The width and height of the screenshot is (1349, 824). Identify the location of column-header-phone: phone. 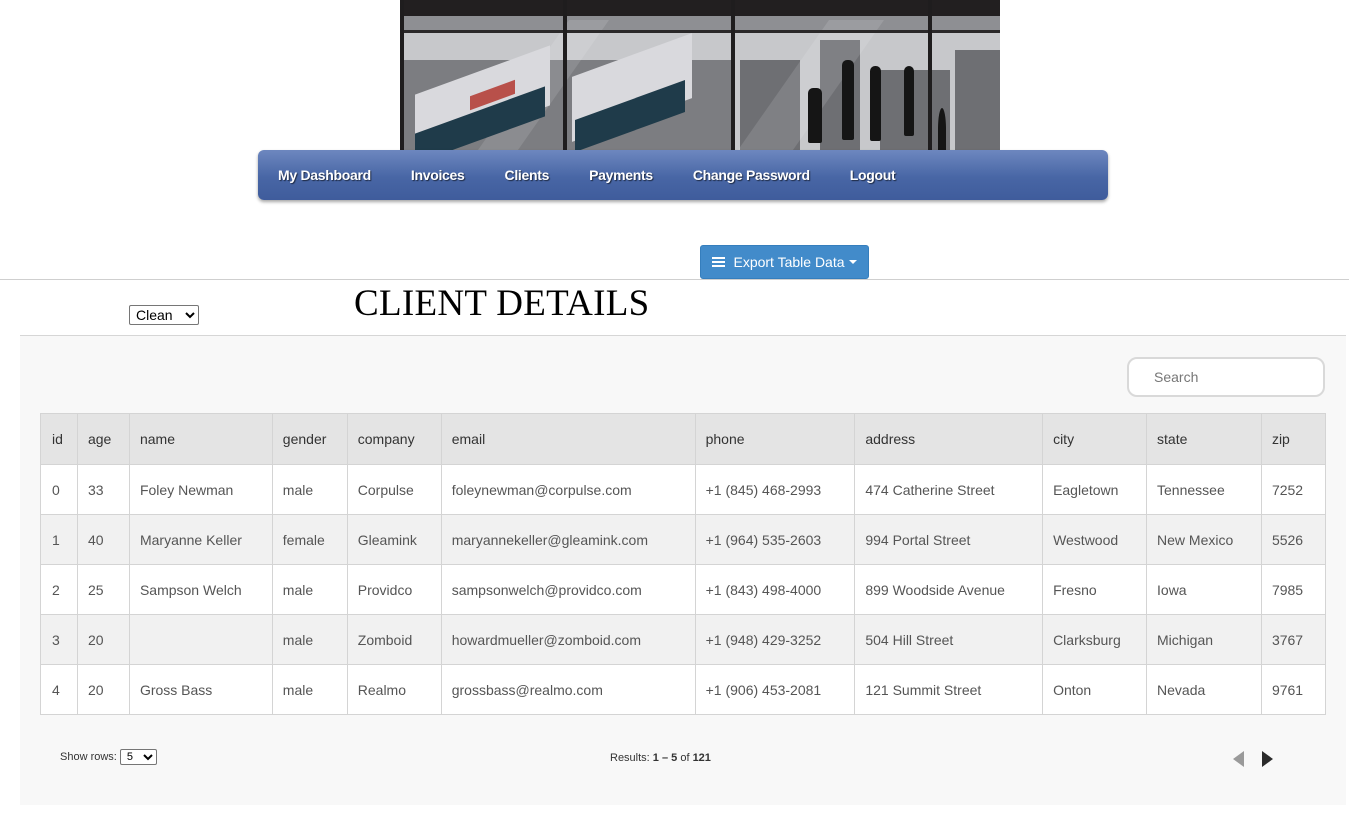
(775, 439).